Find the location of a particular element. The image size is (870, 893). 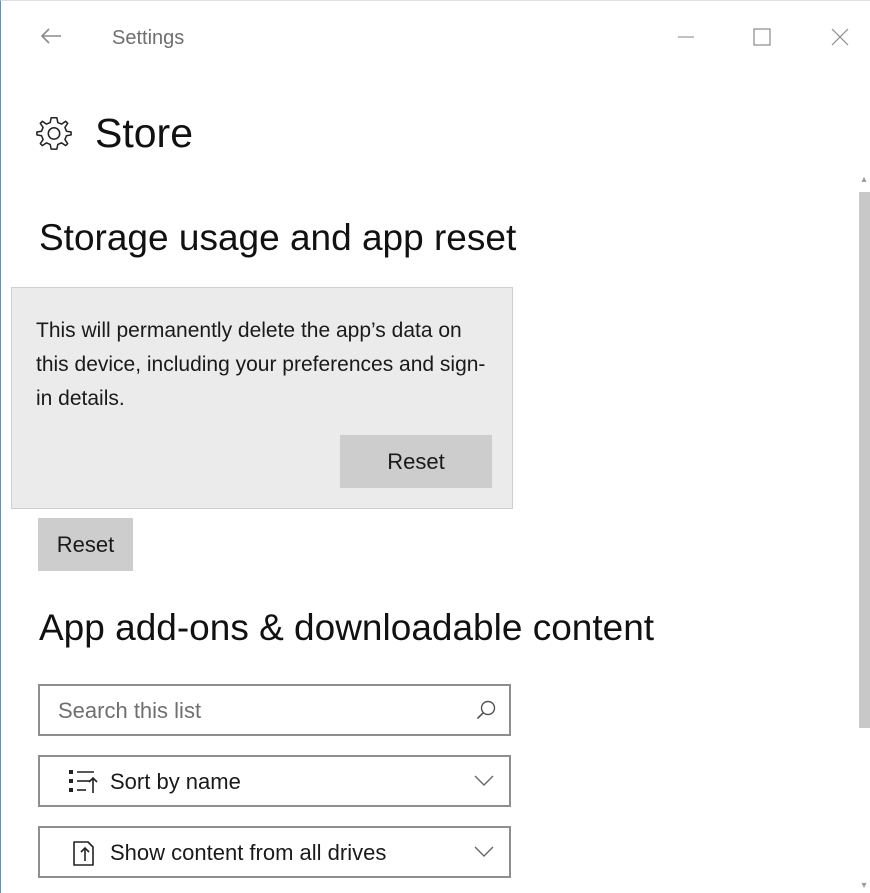

addons-section-heading: App add-ons & downloadable content is located at coordinates (347, 627).